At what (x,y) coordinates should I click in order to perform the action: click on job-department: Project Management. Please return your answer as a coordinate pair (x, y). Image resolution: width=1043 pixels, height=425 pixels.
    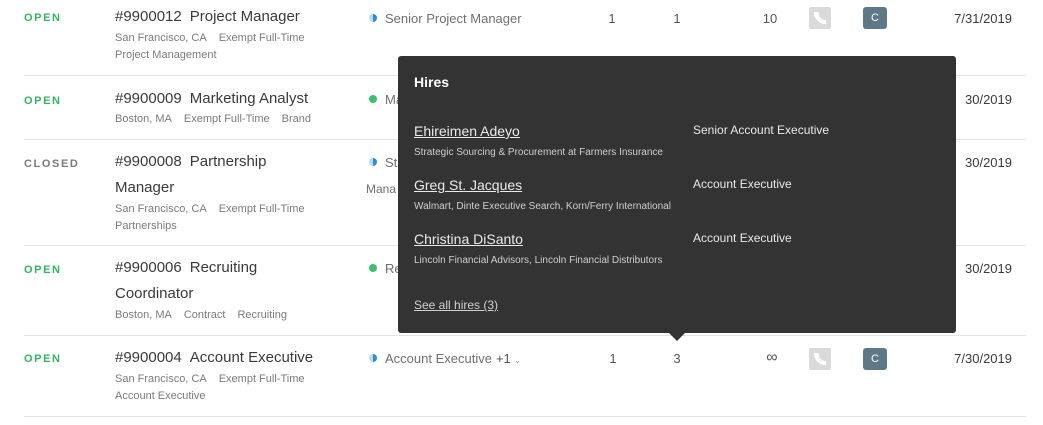
    Looking at the image, I should click on (166, 55).